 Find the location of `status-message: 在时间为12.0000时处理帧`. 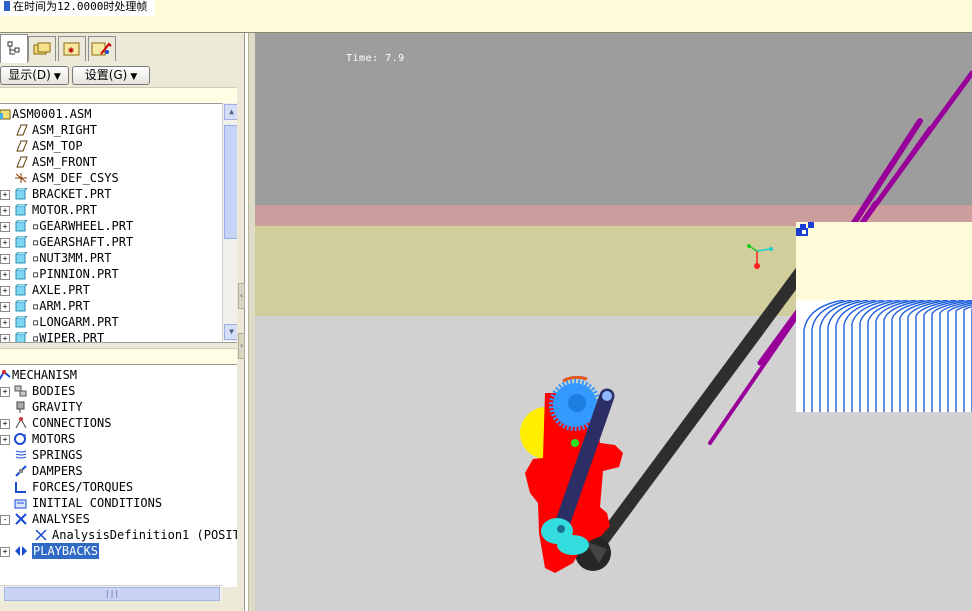

status-message: 在时间为12.0000时处理帧 is located at coordinates (78, 8).